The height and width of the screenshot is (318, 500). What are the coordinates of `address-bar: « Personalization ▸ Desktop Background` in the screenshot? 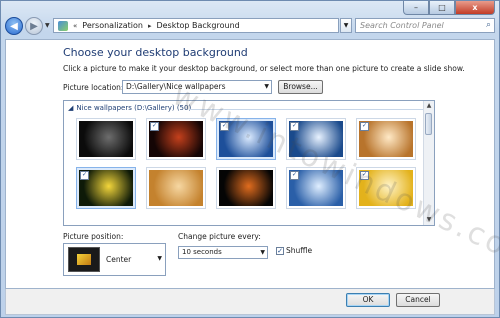 It's located at (196, 25).